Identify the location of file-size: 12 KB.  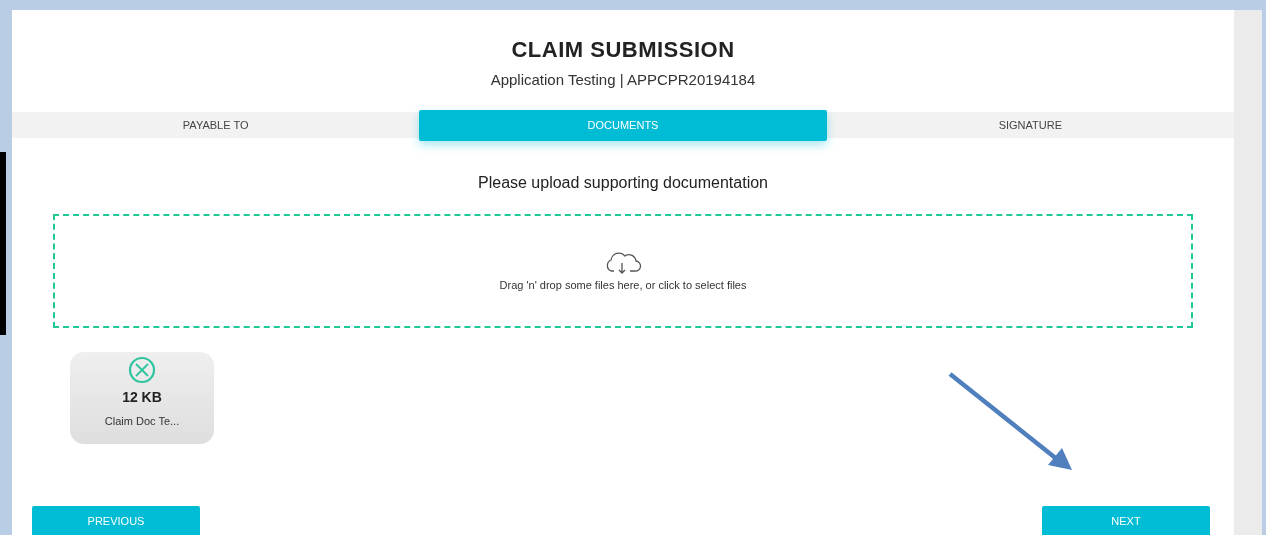
(142, 397).